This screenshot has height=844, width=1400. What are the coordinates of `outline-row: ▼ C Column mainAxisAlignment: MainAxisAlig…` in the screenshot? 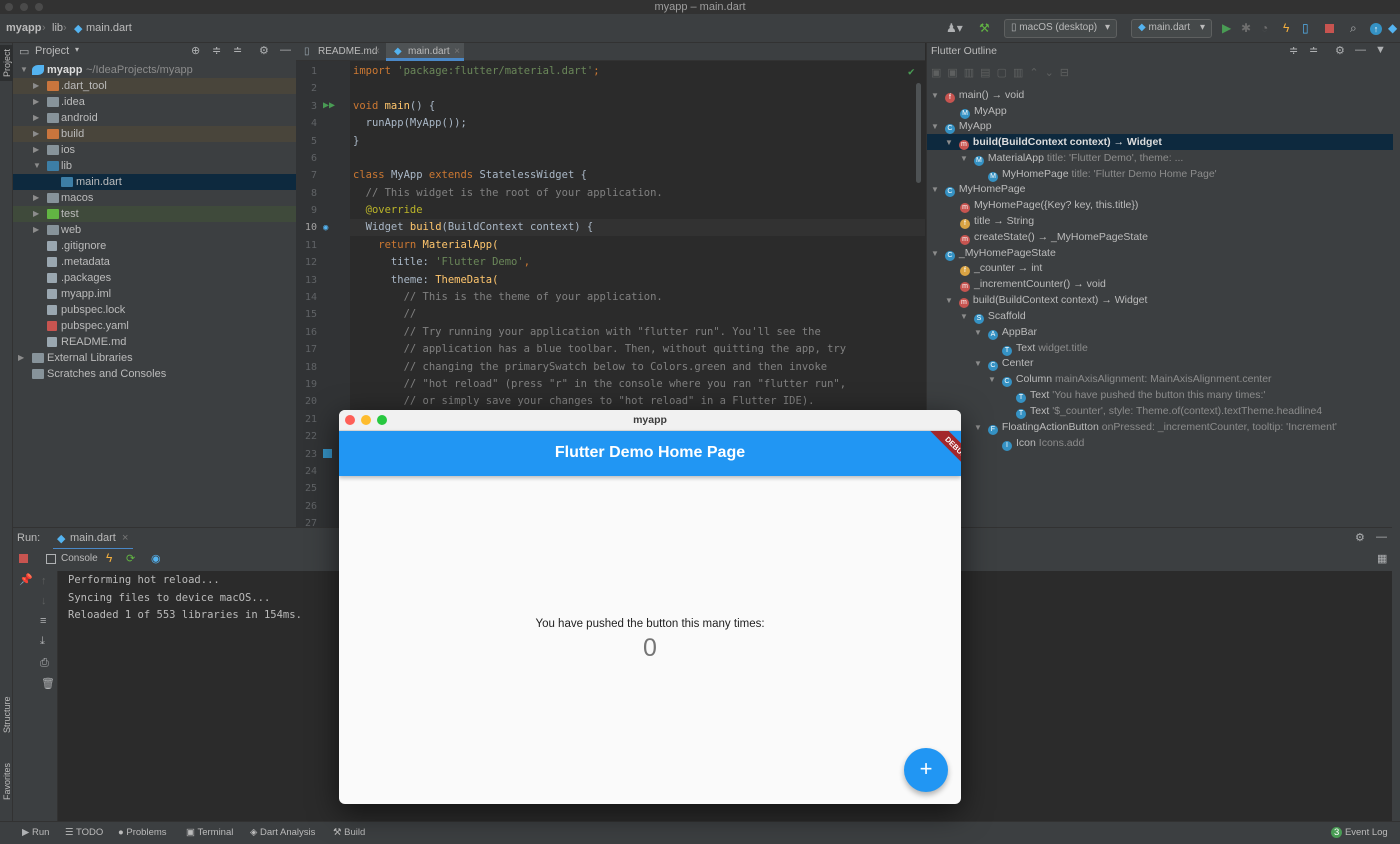 It's located at (1130, 379).